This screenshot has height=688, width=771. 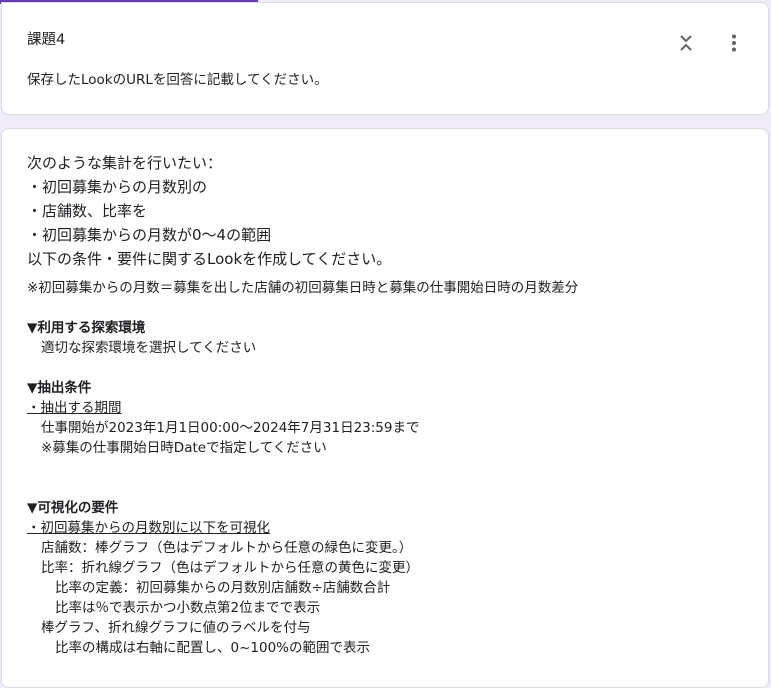 What do you see at coordinates (209, 259) in the screenshot?
I see `intro-line-5: 以下の条件・要件に関するLookを作成してください。` at bounding box center [209, 259].